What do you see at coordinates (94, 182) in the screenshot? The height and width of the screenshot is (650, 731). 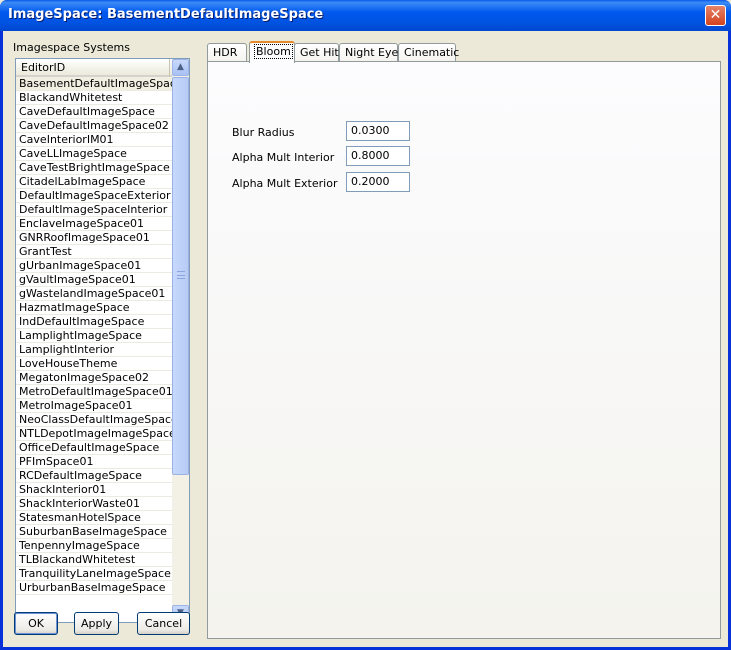 I see `list-item: CitadelLabImageSpace` at bounding box center [94, 182].